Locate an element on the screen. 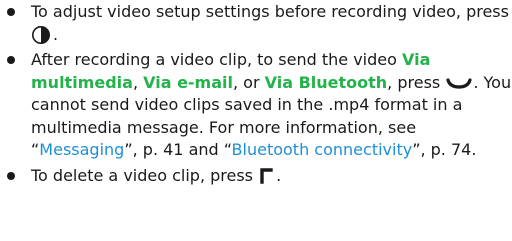  item-text: , press is located at coordinates (414, 82).